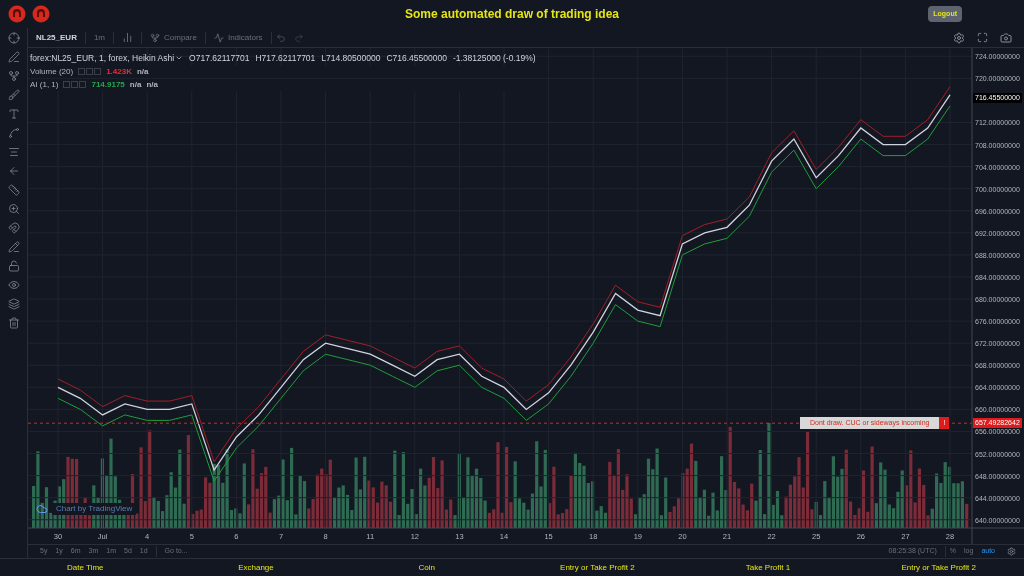  What do you see at coordinates (85, 567) in the screenshot?
I see `column-heading: Date Time` at bounding box center [85, 567].